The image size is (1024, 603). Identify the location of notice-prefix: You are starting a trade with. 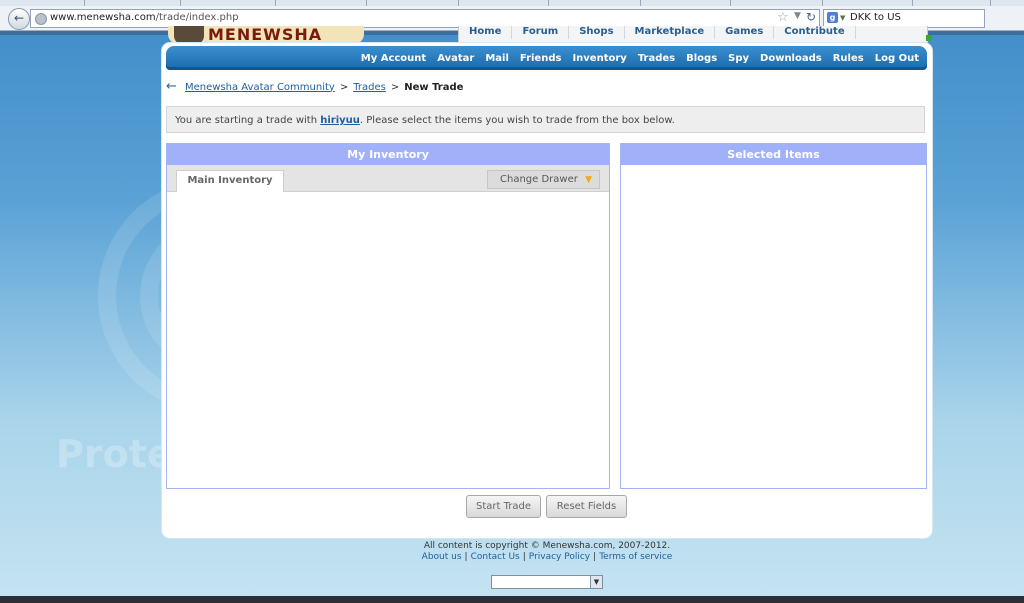
(248, 120).